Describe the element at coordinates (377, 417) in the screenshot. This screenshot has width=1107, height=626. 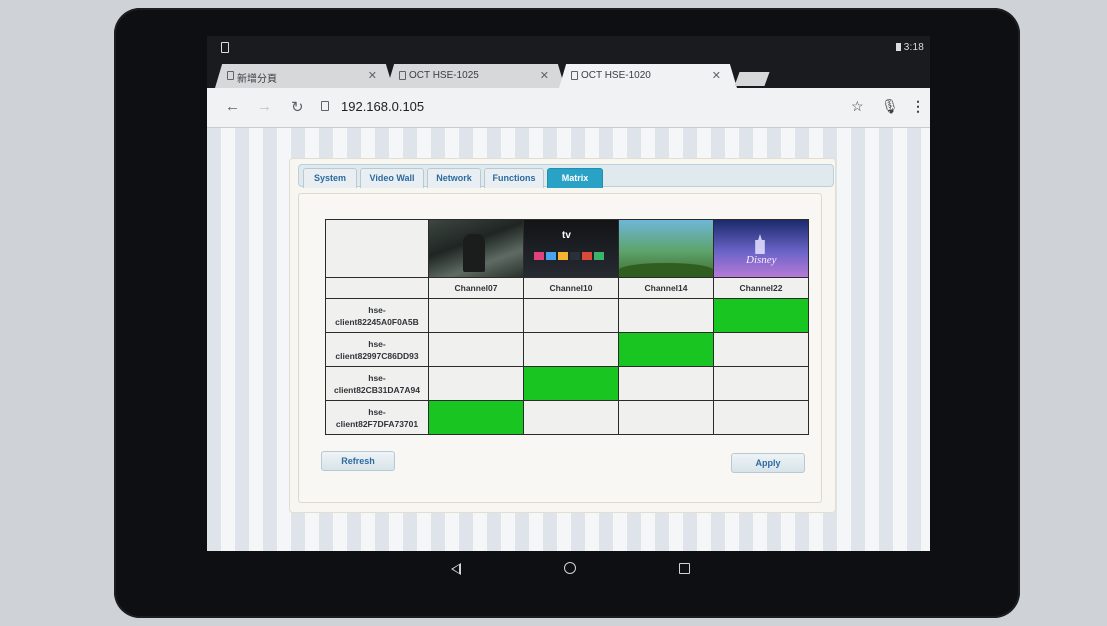
I see `client-label: hse-client82F7DFA73701` at that location.